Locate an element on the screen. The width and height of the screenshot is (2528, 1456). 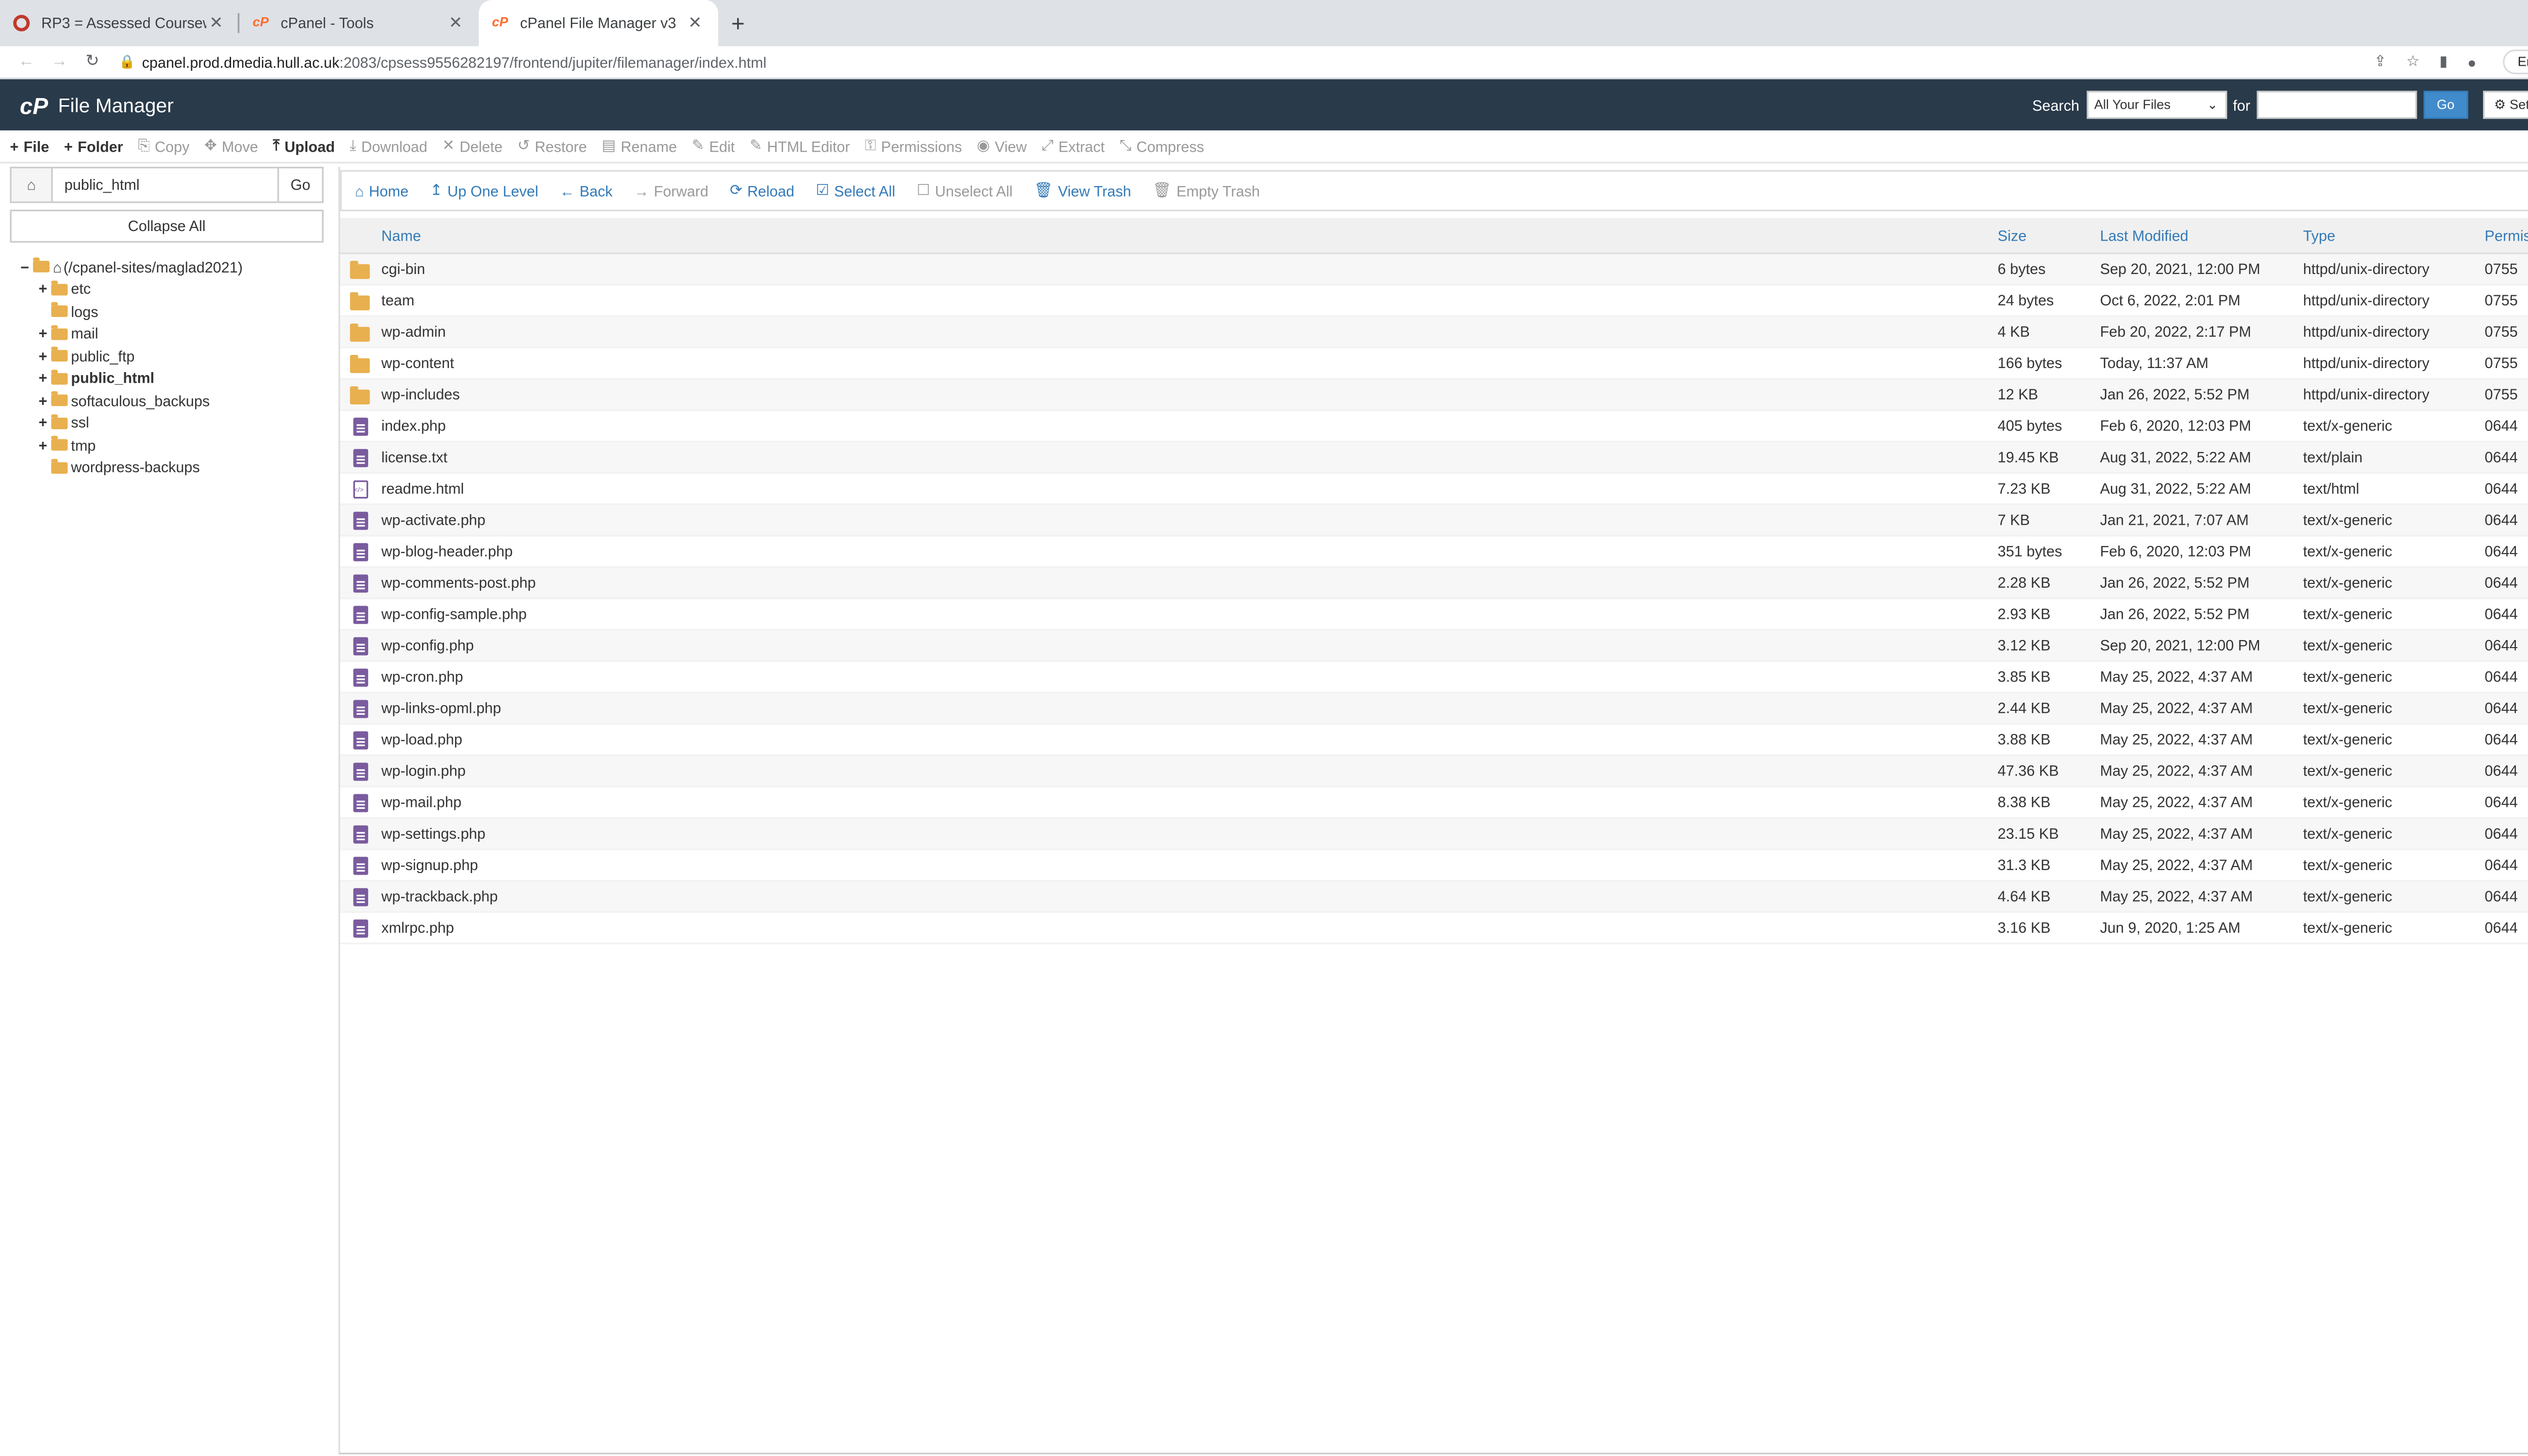
column-type: Type is located at coordinates (2394, 235).